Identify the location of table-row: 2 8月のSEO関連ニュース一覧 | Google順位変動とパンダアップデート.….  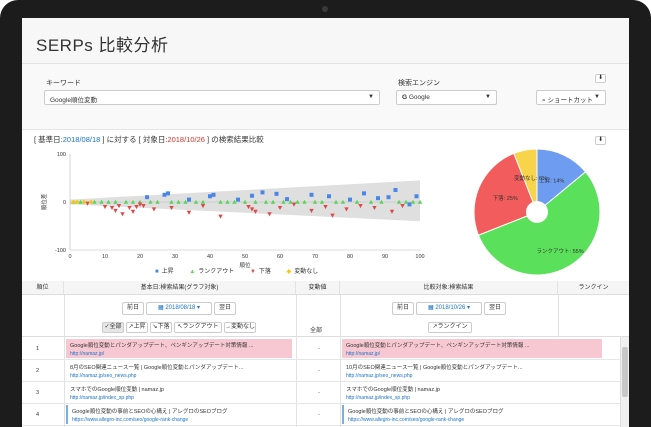
(321, 371).